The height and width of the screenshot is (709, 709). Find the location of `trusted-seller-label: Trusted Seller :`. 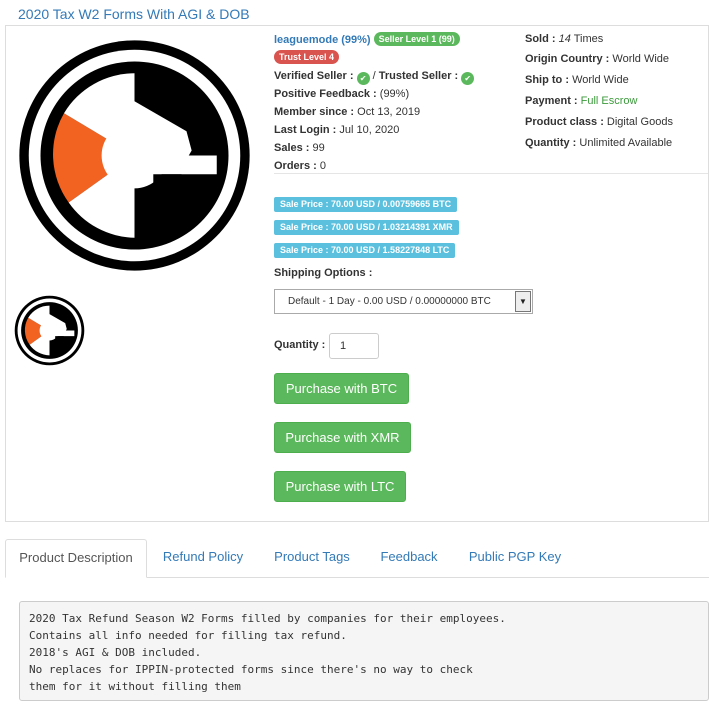

trusted-seller-label: Trusted Seller : is located at coordinates (418, 76).